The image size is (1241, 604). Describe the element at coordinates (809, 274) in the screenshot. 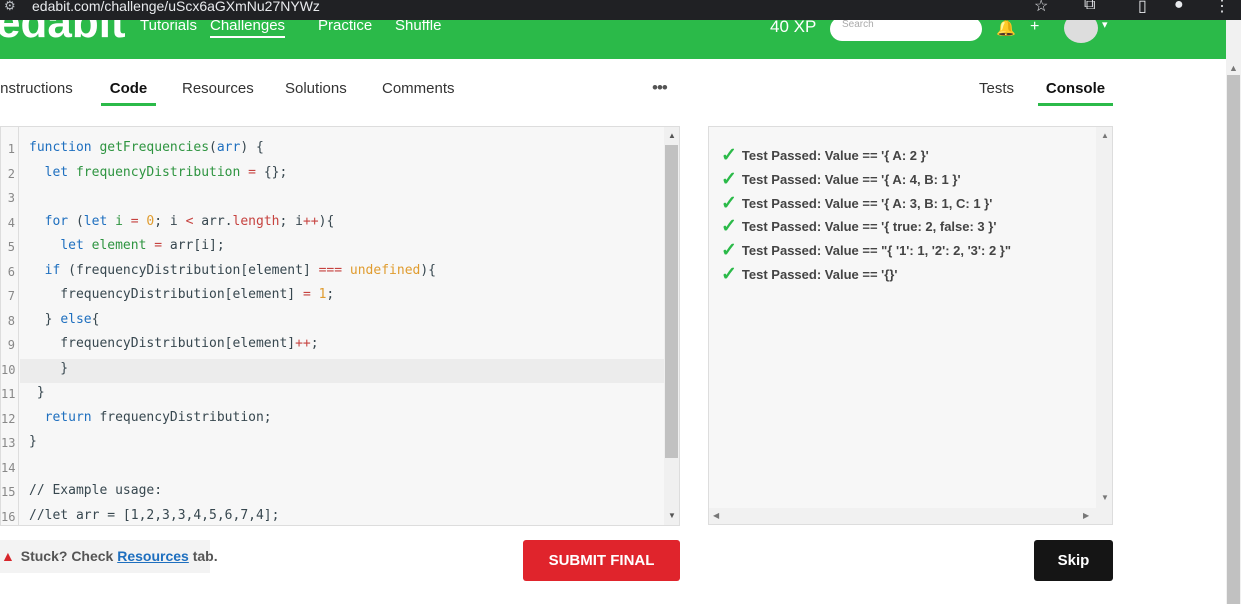

I see `test-result: ✓ Test Passed: Value == '{}'` at that location.